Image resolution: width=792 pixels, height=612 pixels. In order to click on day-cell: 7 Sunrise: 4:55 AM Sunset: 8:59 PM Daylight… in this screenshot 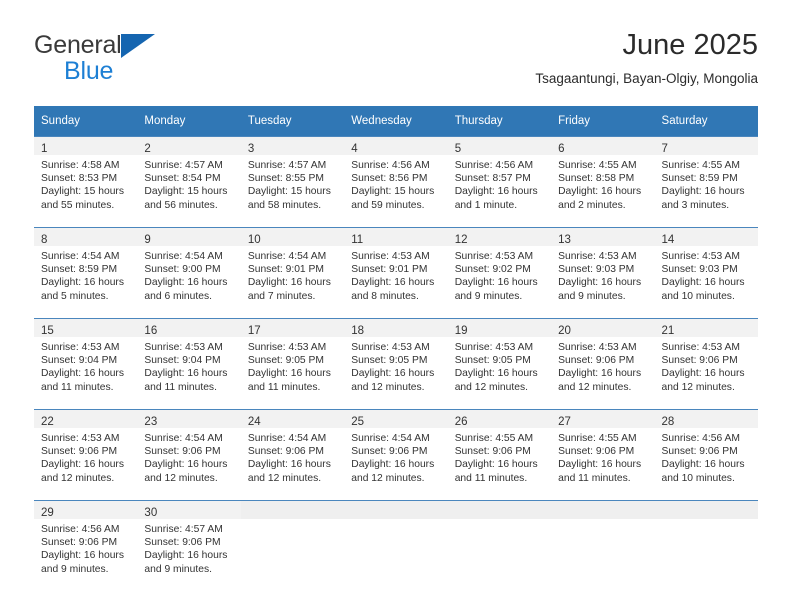, I will do `click(706, 178)`.